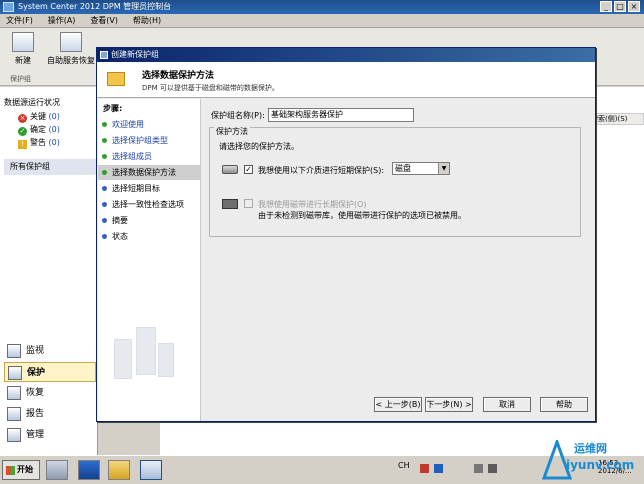  I want to click on health-heading: 数据源运行状况, so click(32, 102).